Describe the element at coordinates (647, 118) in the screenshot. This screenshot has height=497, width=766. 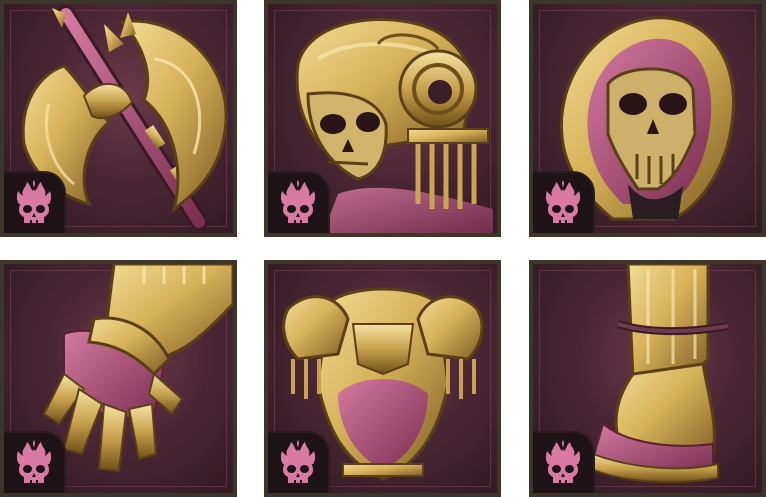
I see `inventory-slot-mask` at that location.